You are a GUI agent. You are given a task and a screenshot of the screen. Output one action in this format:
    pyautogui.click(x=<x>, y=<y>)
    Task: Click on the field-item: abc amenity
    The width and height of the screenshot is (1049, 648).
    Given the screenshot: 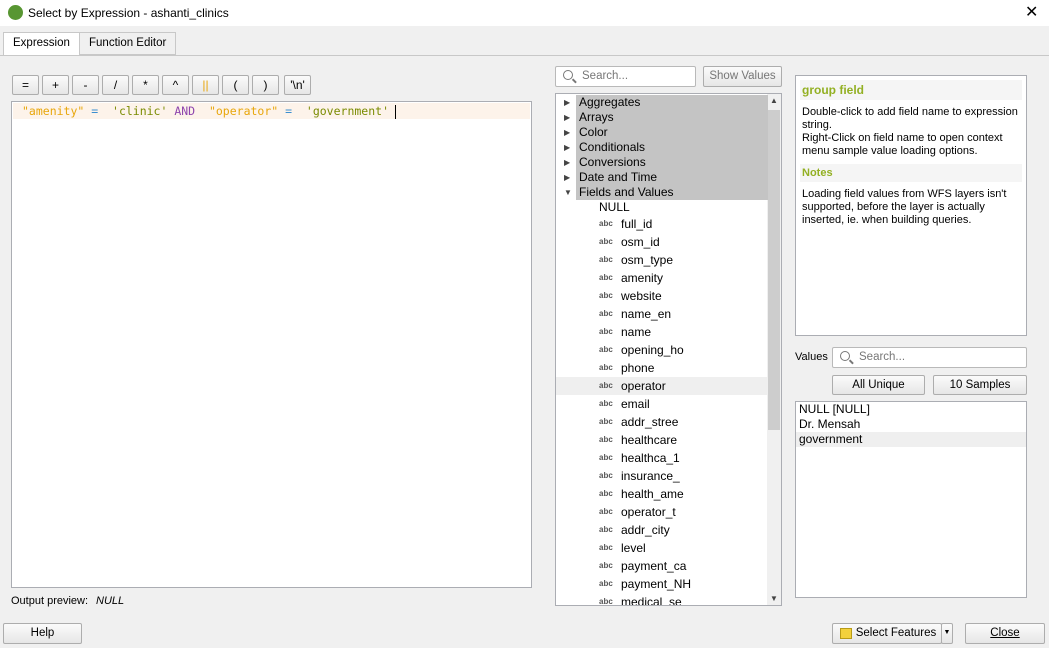 What is the action you would take?
    pyautogui.click(x=662, y=278)
    